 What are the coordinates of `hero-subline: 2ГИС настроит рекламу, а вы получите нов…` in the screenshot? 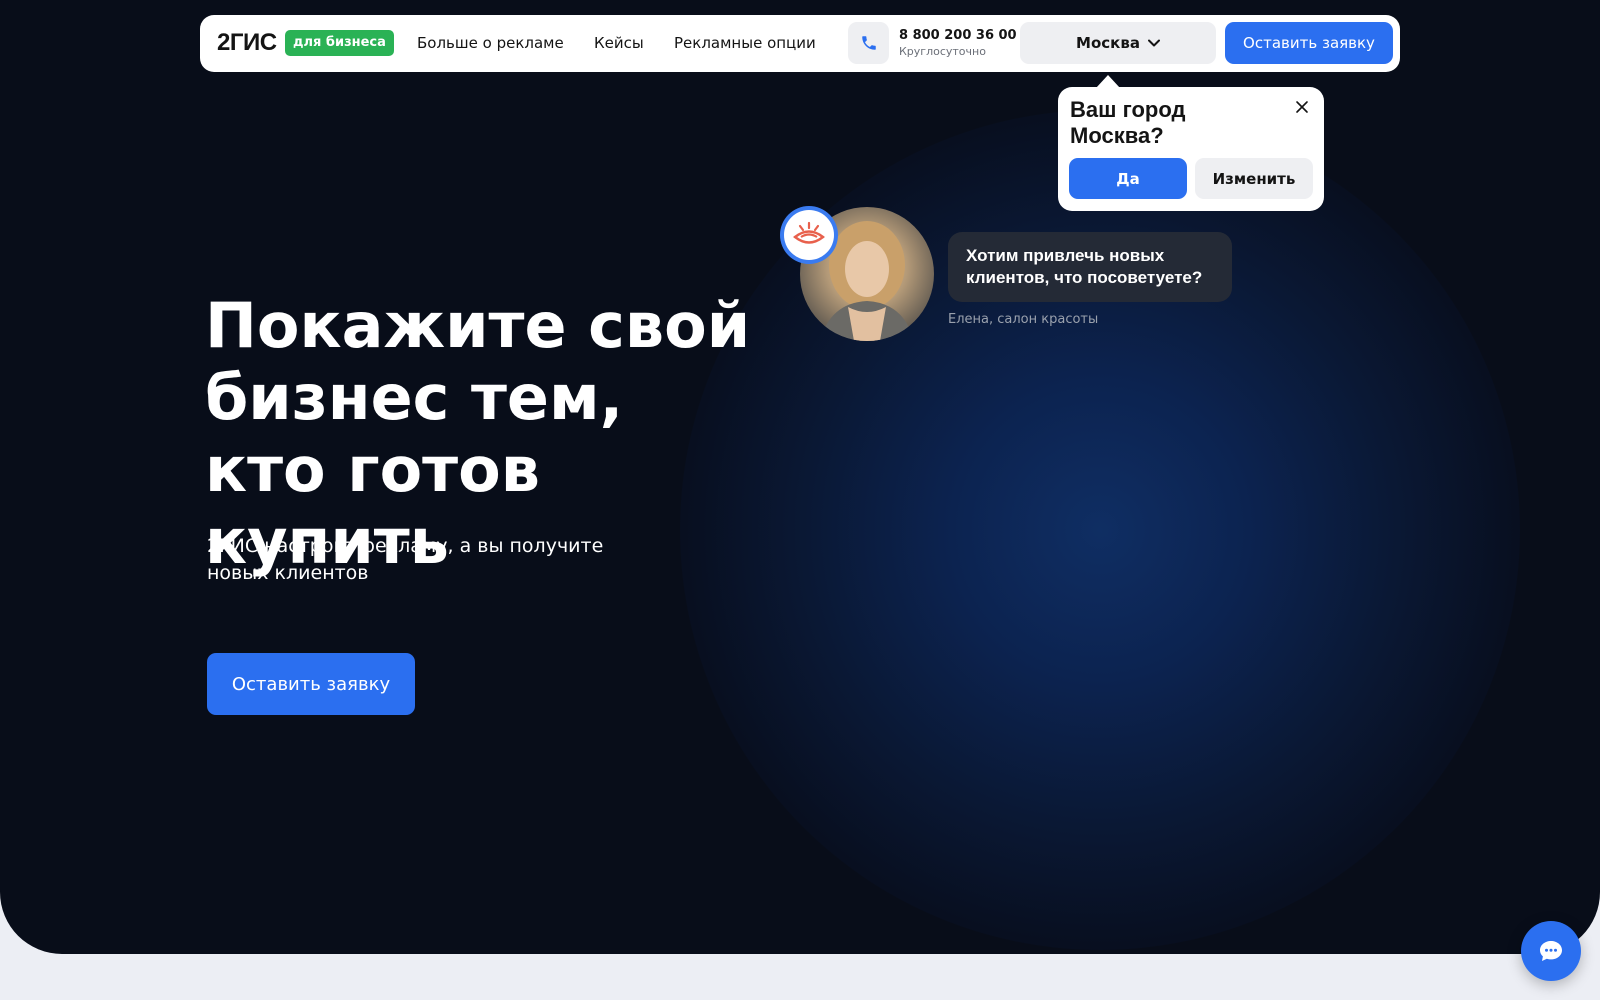 It's located at (405, 559).